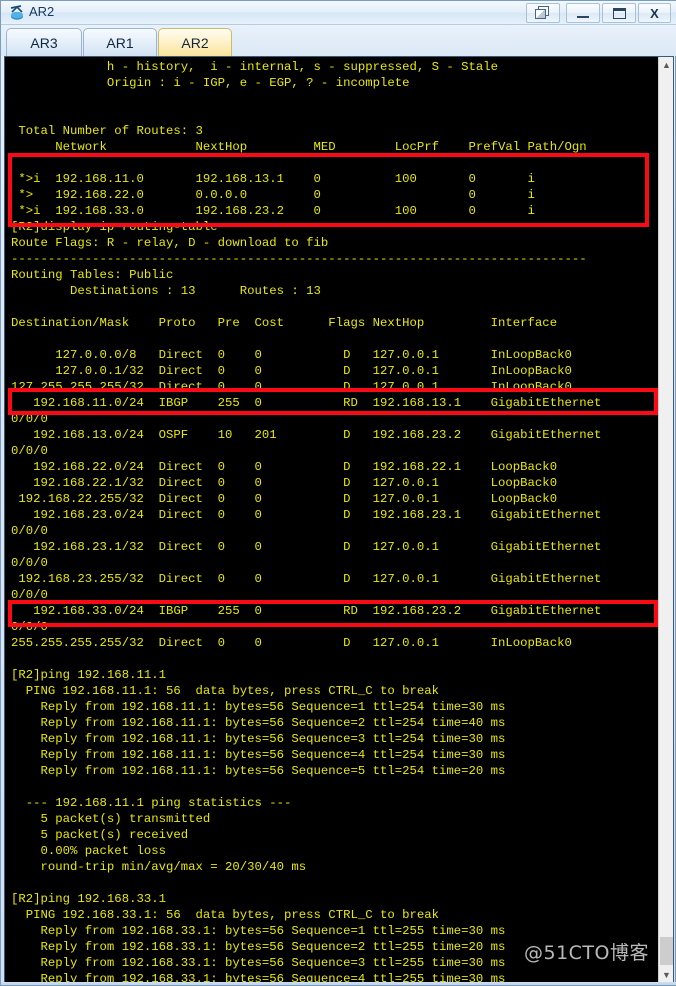  I want to click on maximize-button, so click(619, 13).